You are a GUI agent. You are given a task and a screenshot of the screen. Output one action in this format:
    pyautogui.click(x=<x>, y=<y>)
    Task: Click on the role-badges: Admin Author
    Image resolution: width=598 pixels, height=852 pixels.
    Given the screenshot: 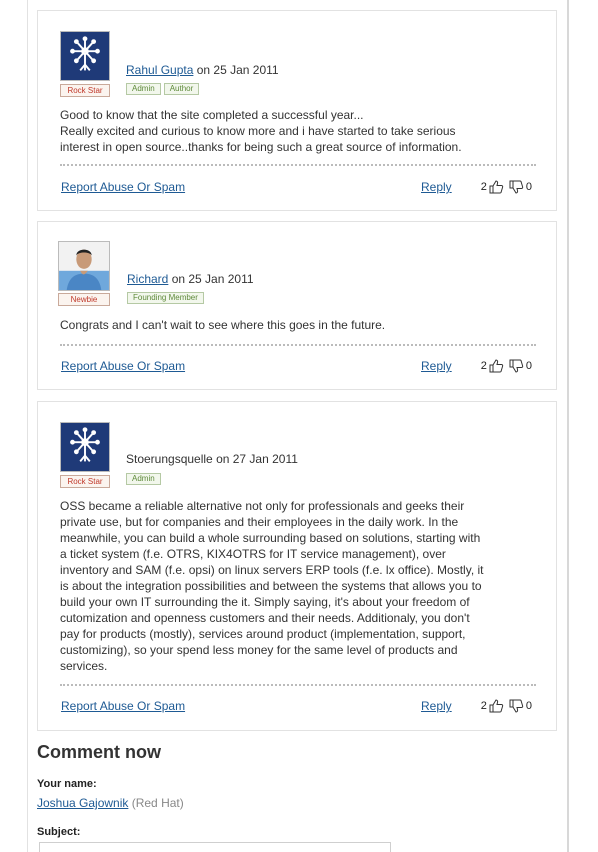 What is the action you would take?
    pyautogui.click(x=163, y=89)
    